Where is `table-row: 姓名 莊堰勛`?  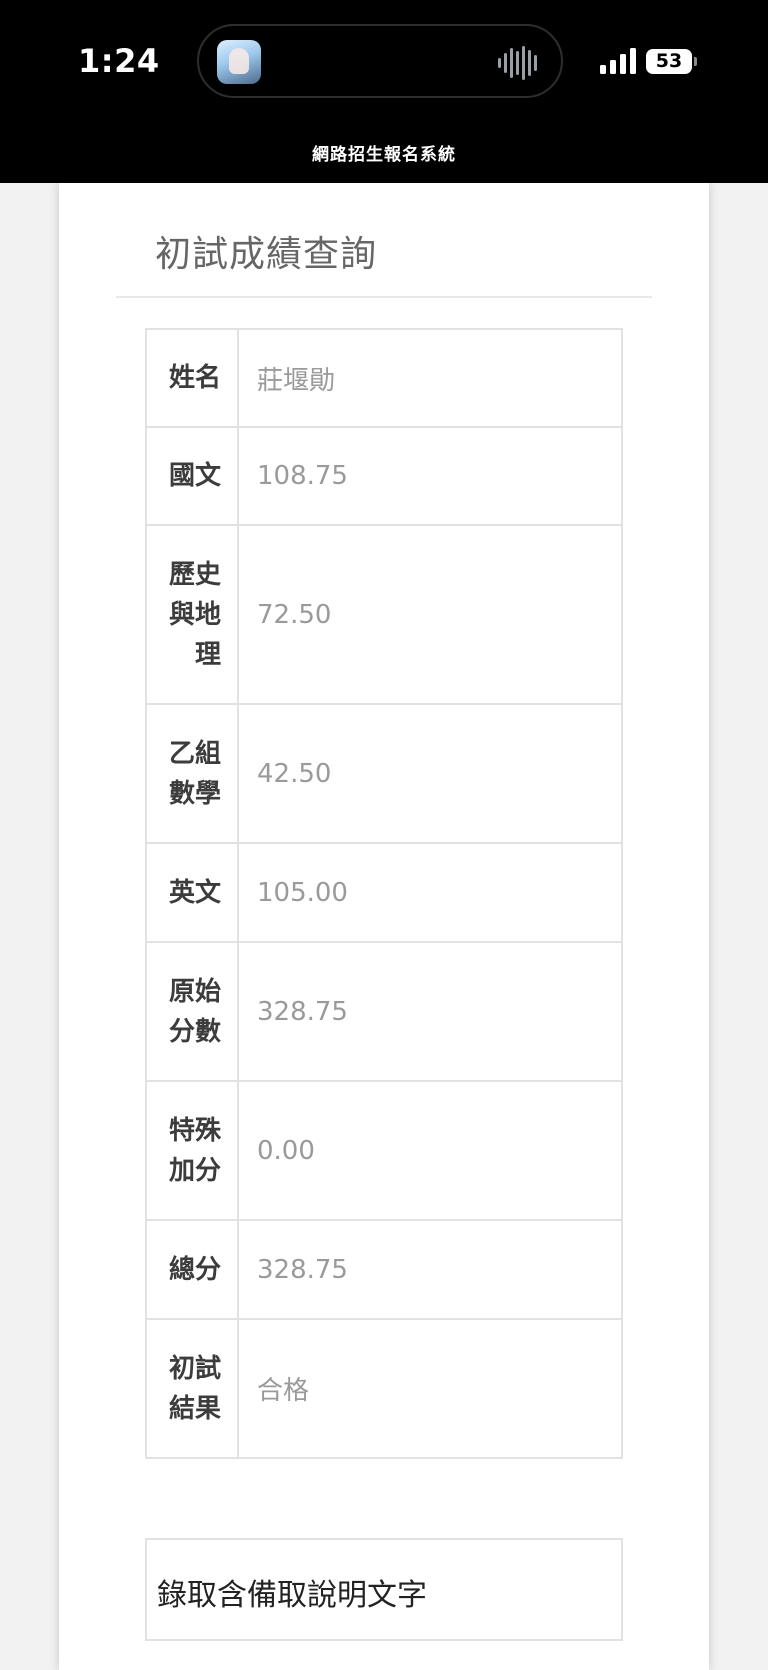 table-row: 姓名 莊堰勛 is located at coordinates (384, 378).